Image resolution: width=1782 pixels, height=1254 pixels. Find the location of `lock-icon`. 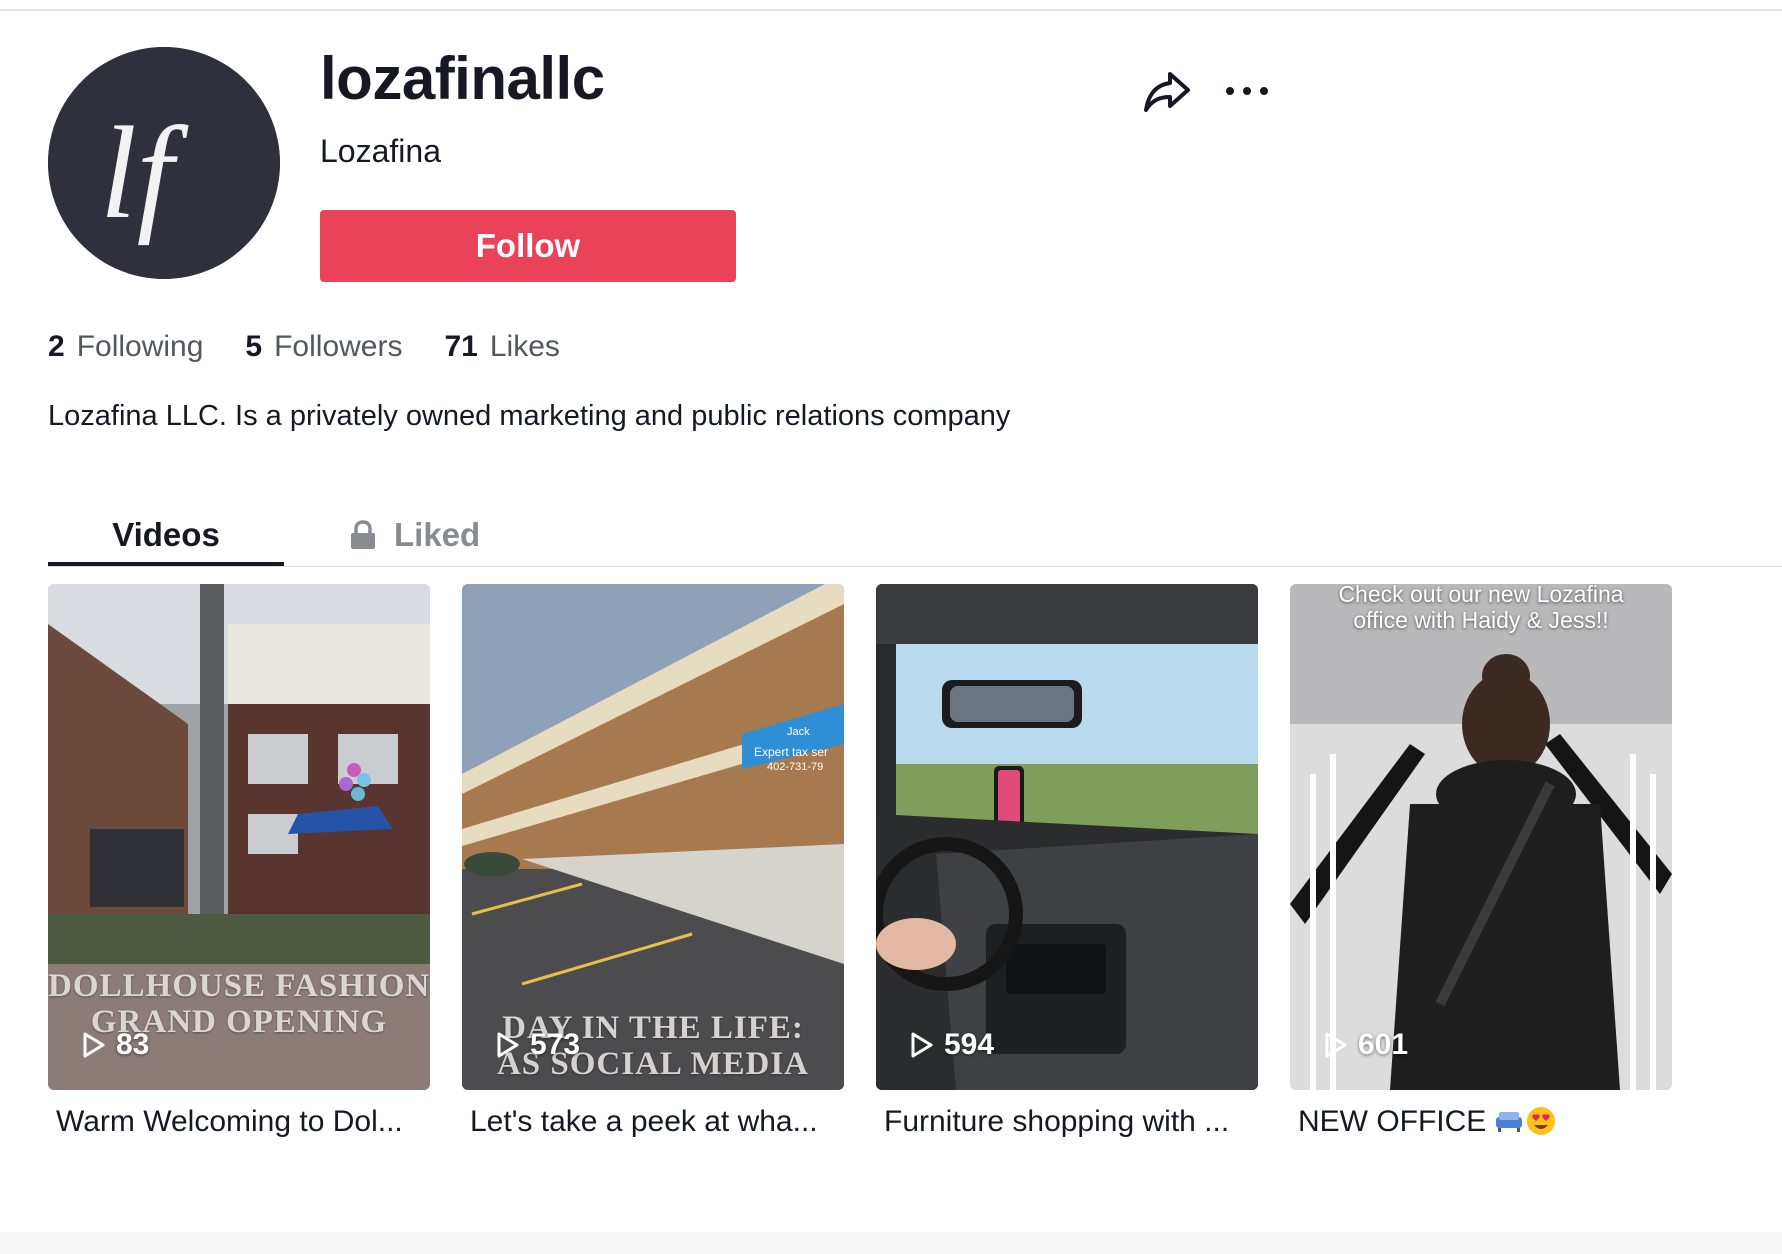

lock-icon is located at coordinates (363, 534).